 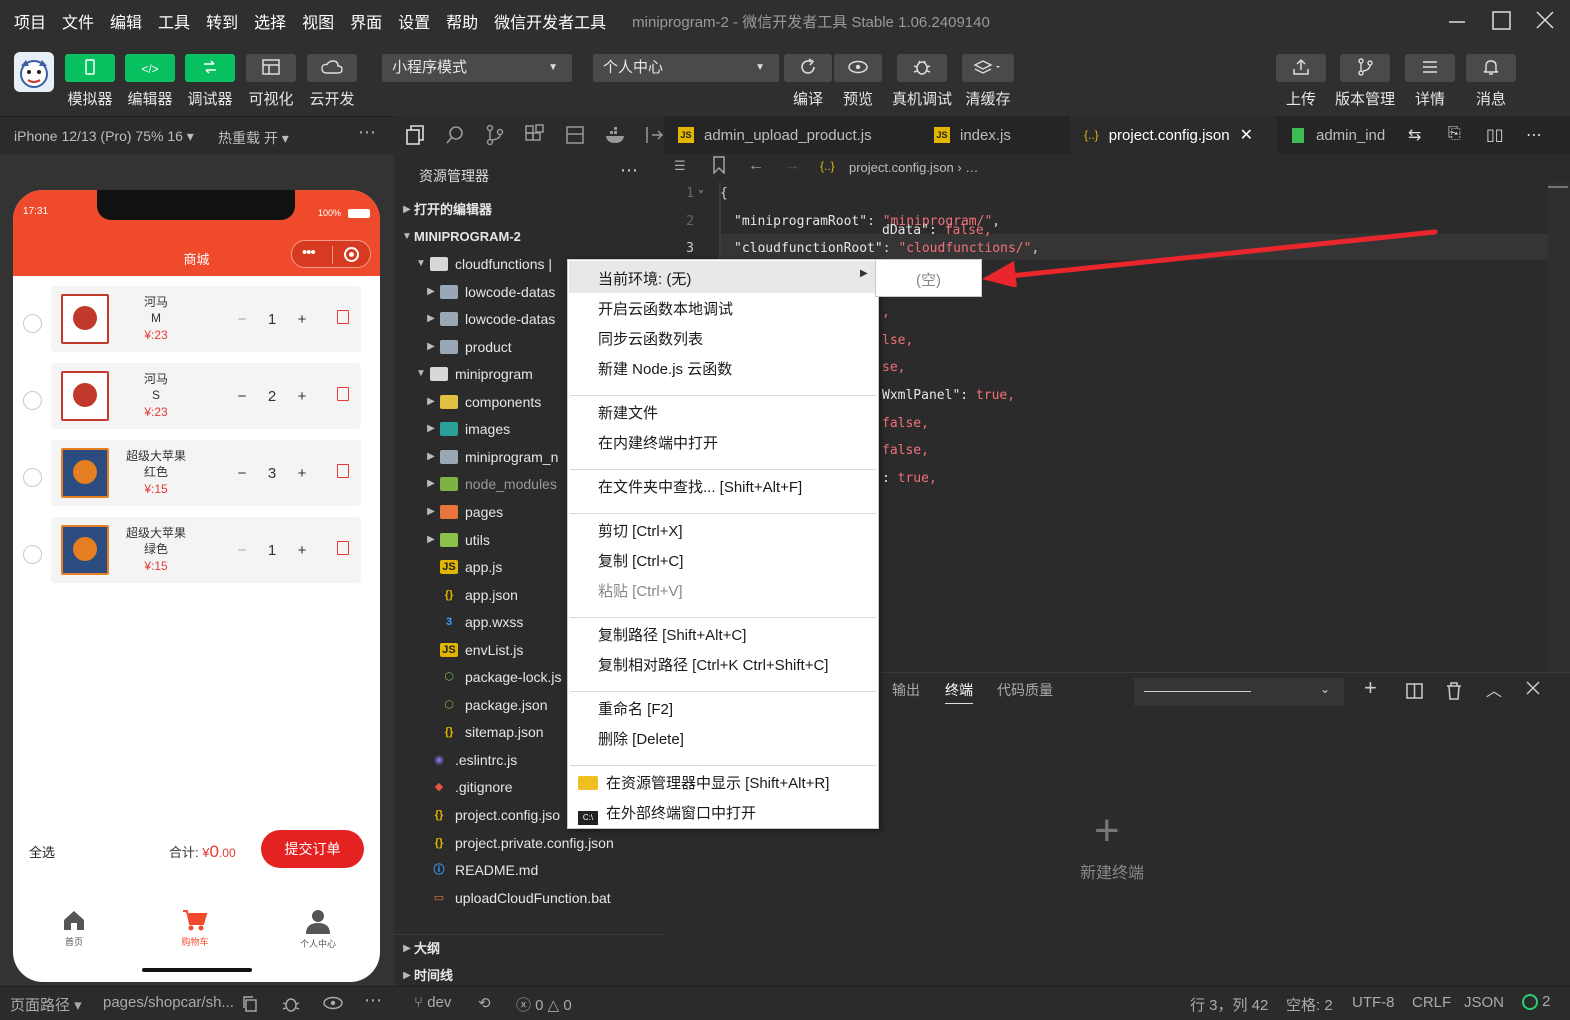 What do you see at coordinates (756, 166) in the screenshot?
I see `back-arrow-icon: ←` at bounding box center [756, 166].